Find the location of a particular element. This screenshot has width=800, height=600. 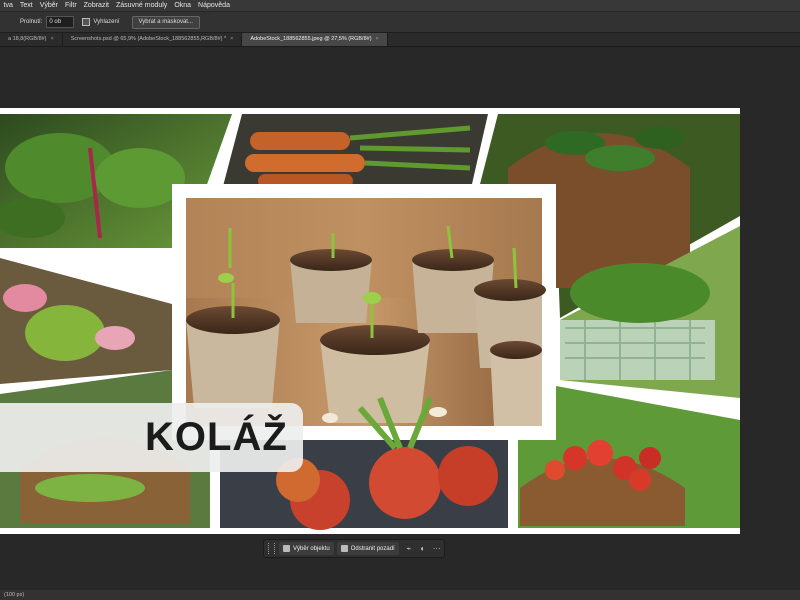

antialias-label: Vyhlazení is located at coordinates (106, 22).